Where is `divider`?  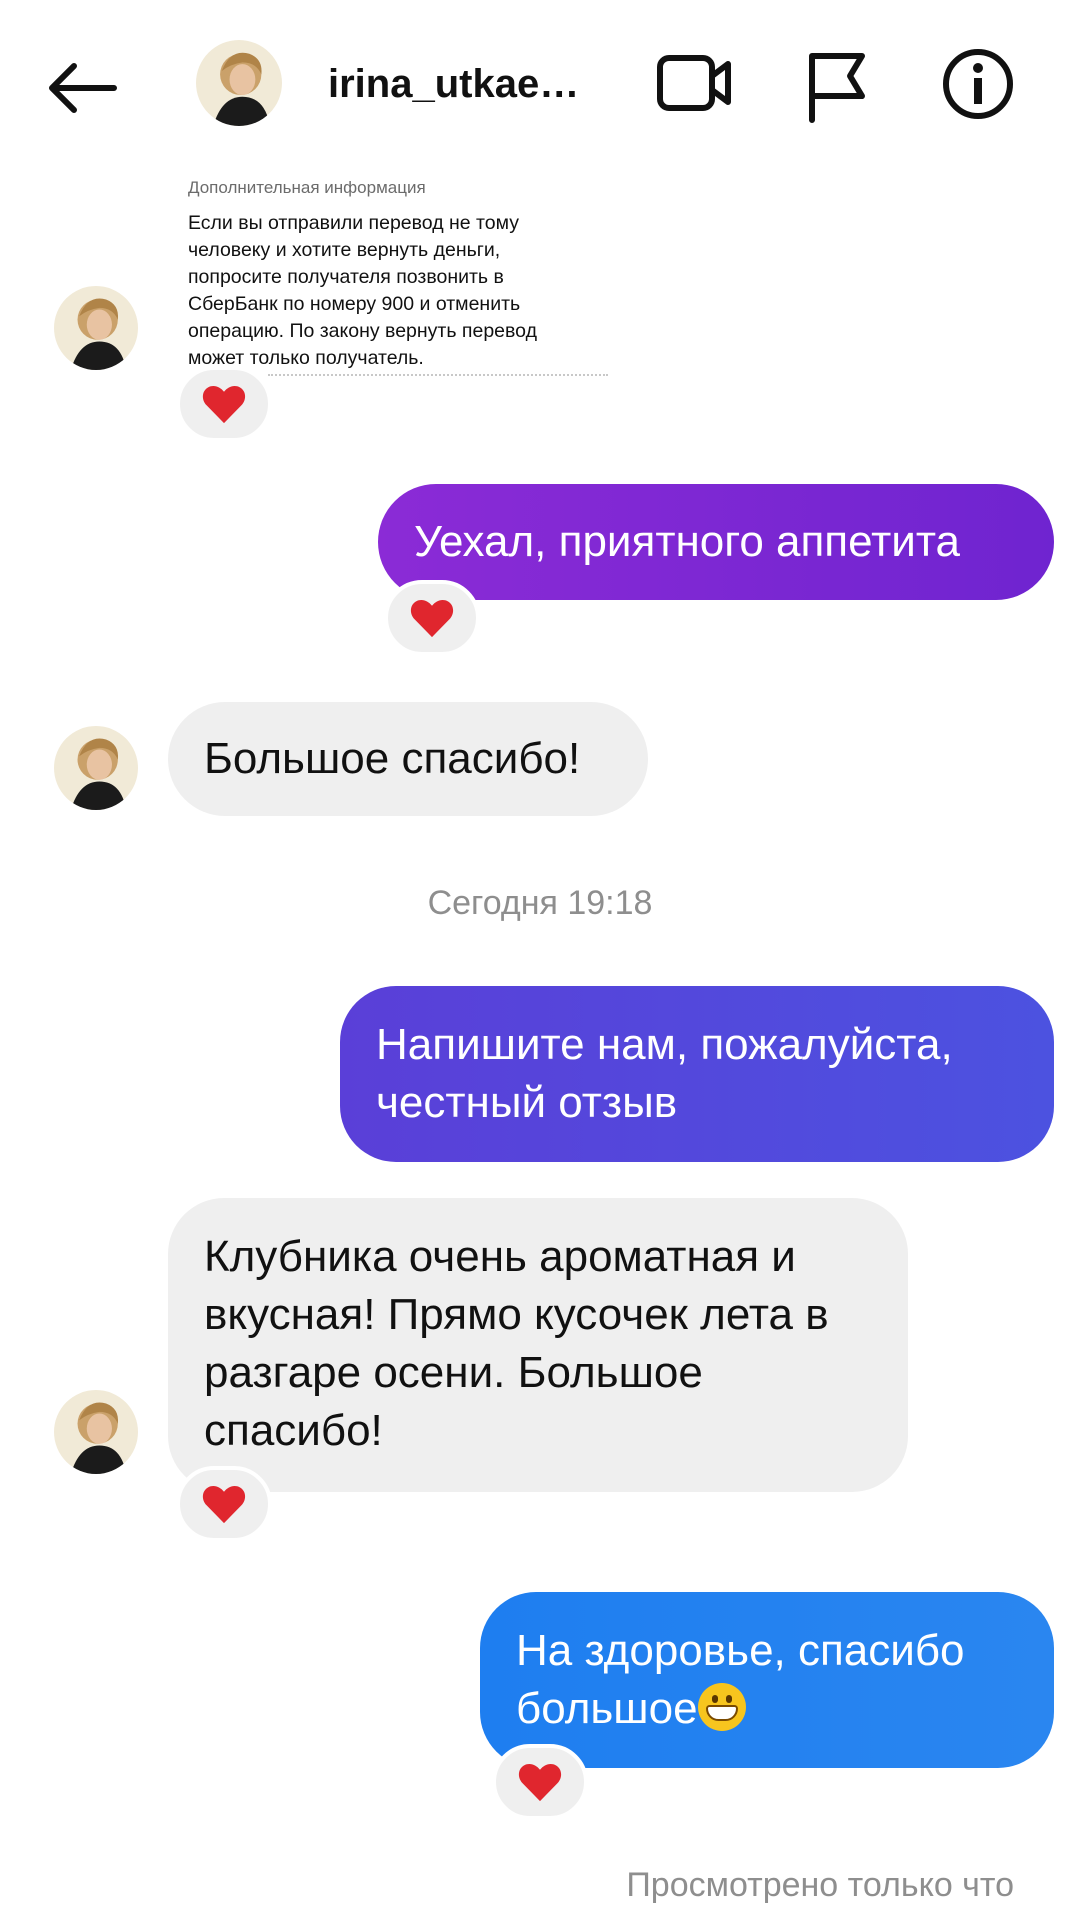 divider is located at coordinates (438, 375).